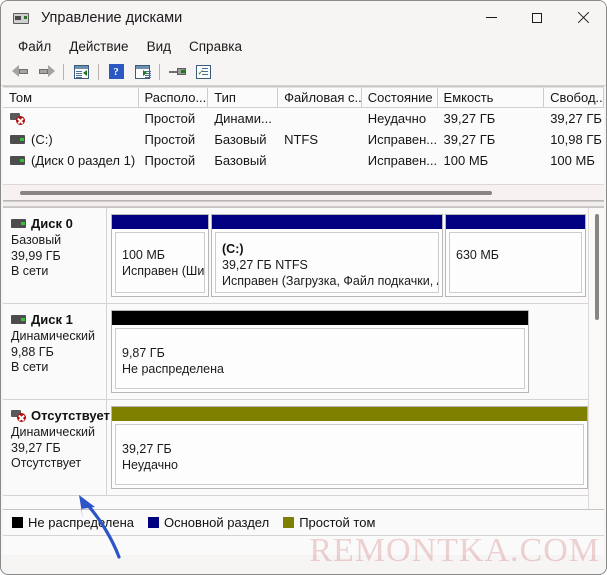  I want to click on disk-size: 39,27 ГБ, so click(36, 447).